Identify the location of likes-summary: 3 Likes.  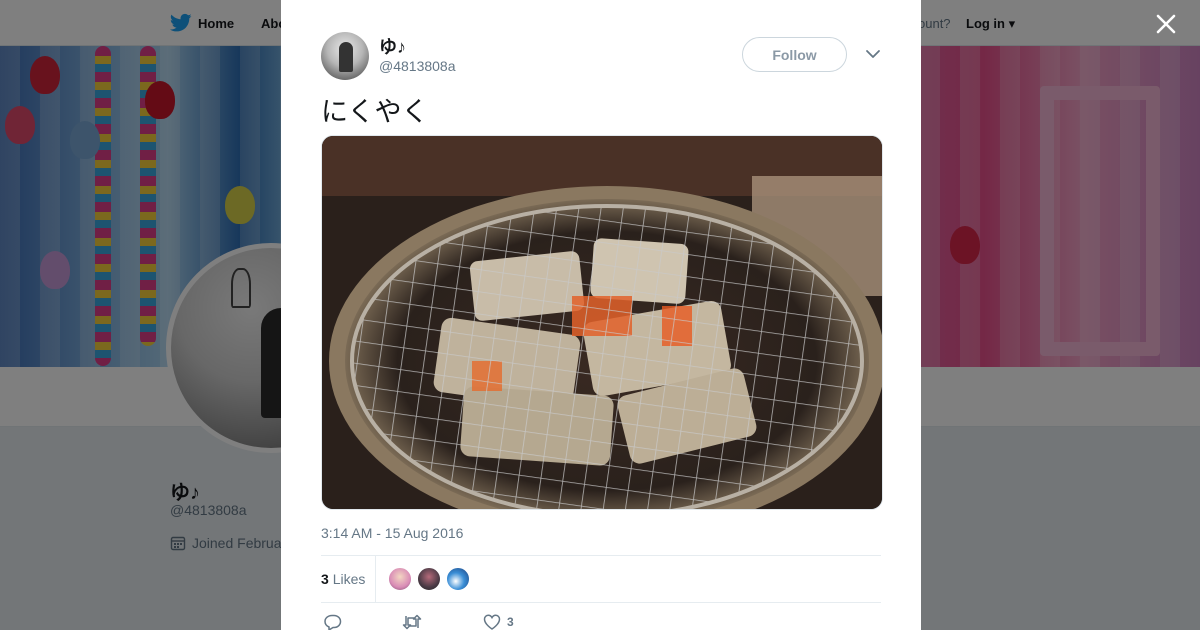
(348, 579).